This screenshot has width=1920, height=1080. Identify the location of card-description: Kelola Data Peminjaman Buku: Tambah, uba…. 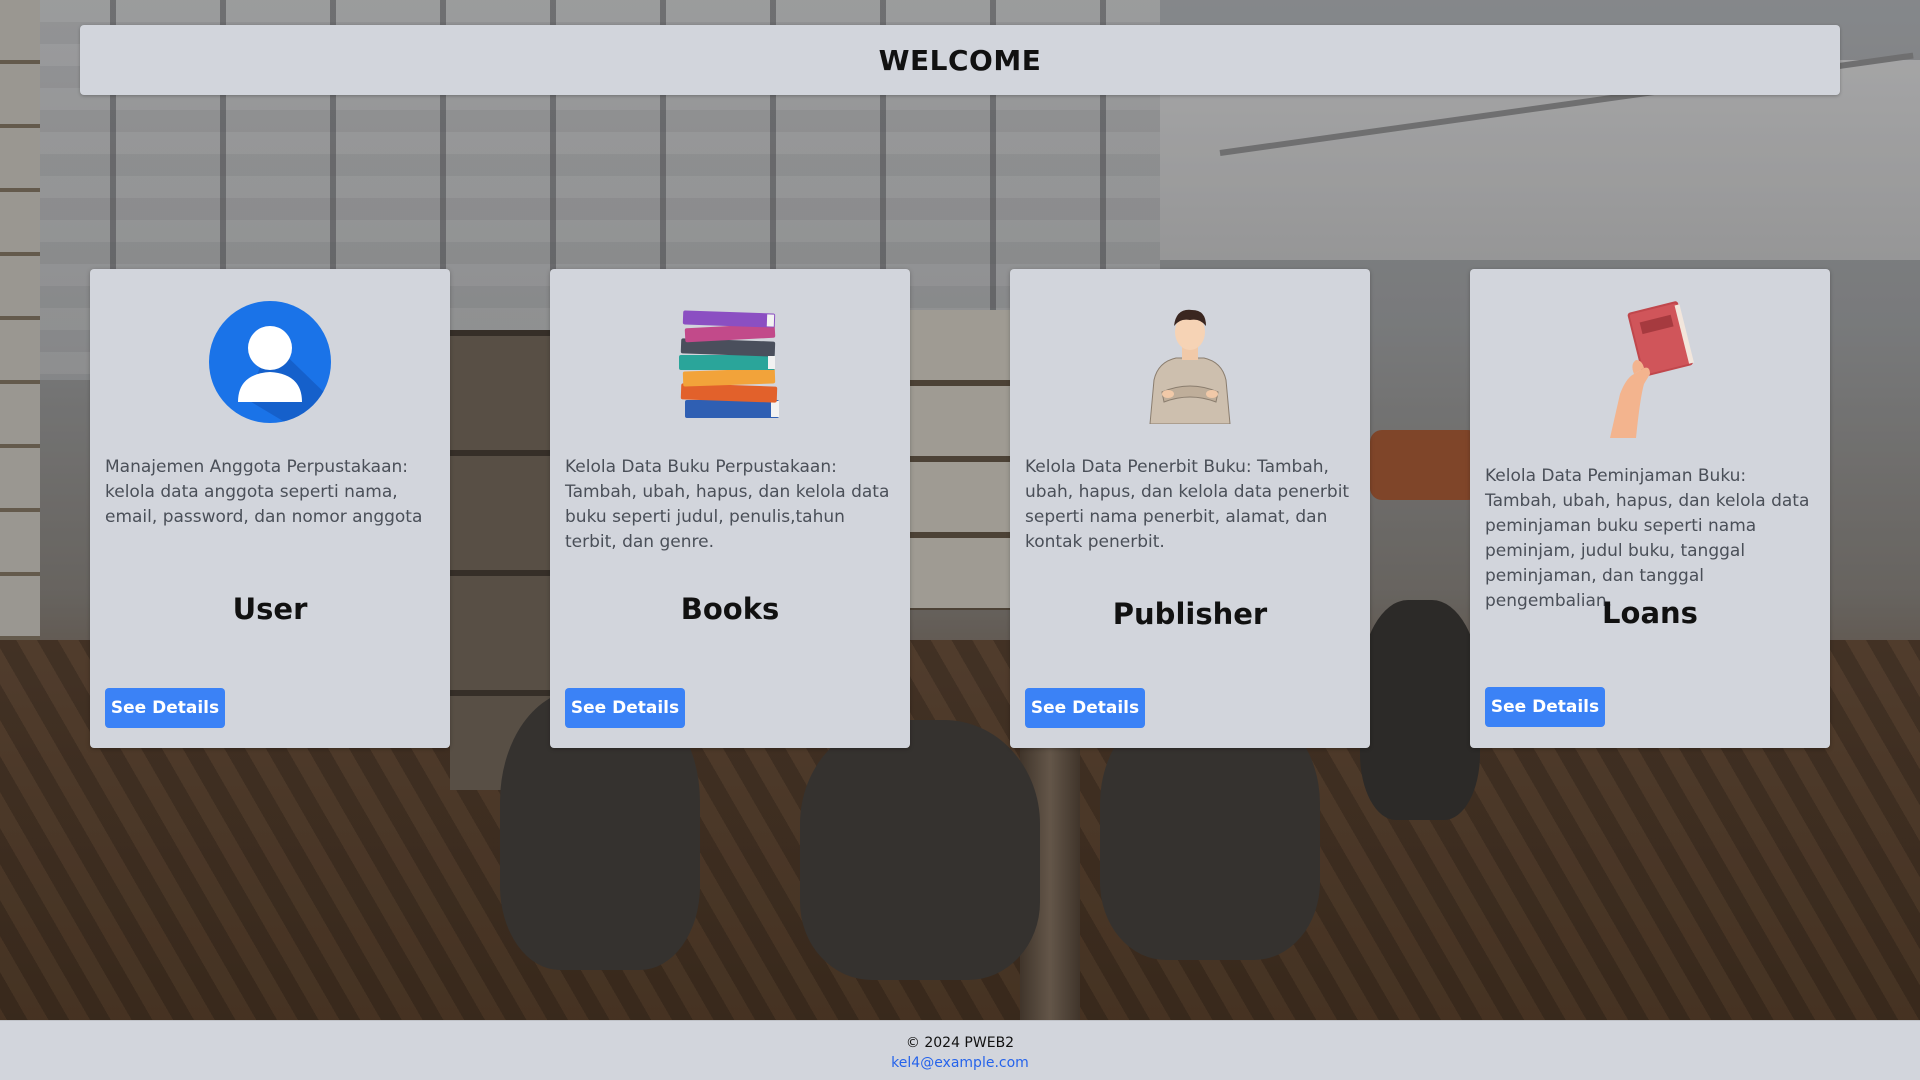
(1647, 538).